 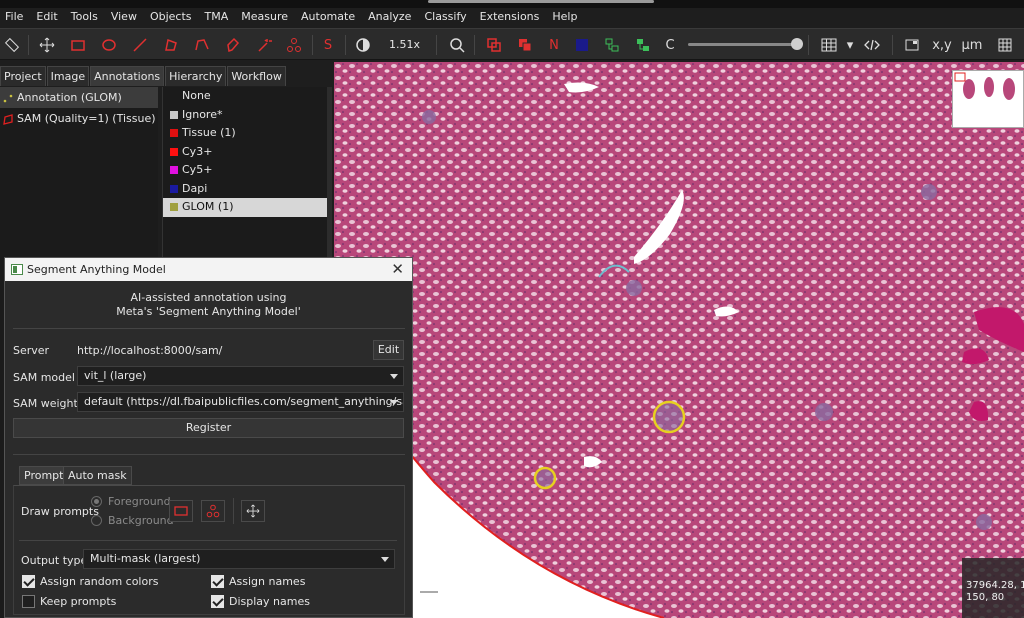 What do you see at coordinates (245, 189) in the screenshot?
I see `class-item-dapi: Dapi` at bounding box center [245, 189].